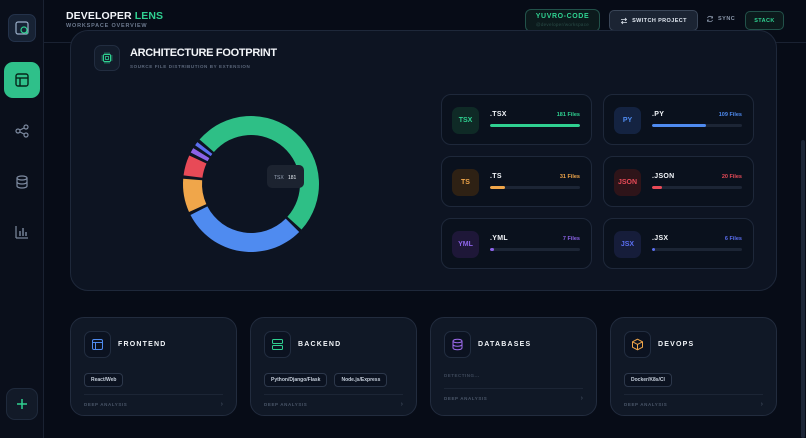  Describe the element at coordinates (710, 19) in the screenshot. I see `refresh-icon` at that location.